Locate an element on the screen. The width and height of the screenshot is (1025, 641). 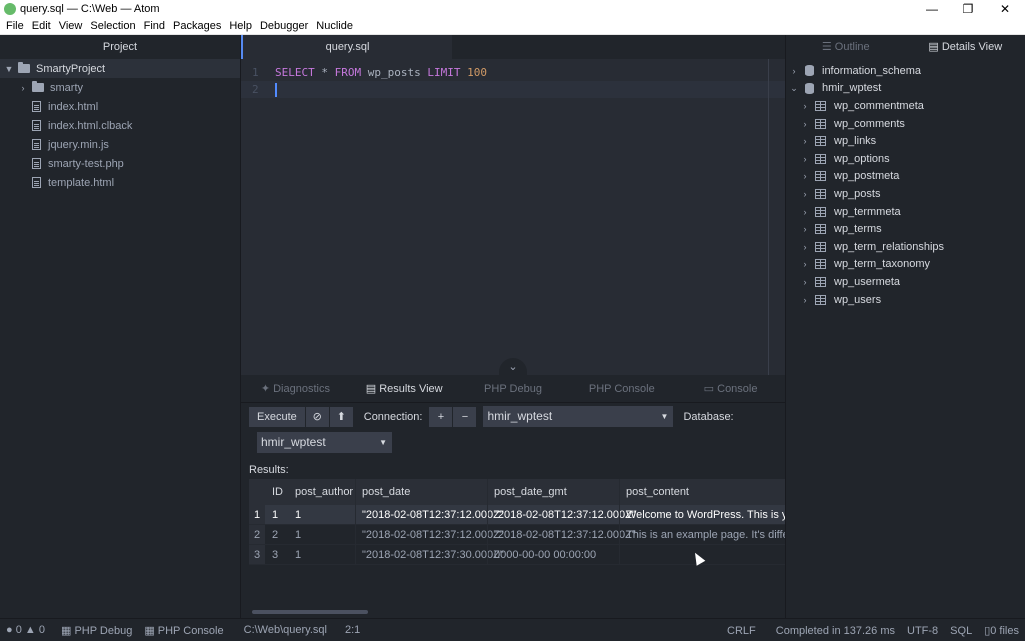
menu-help: Help is located at coordinates (240, 26).